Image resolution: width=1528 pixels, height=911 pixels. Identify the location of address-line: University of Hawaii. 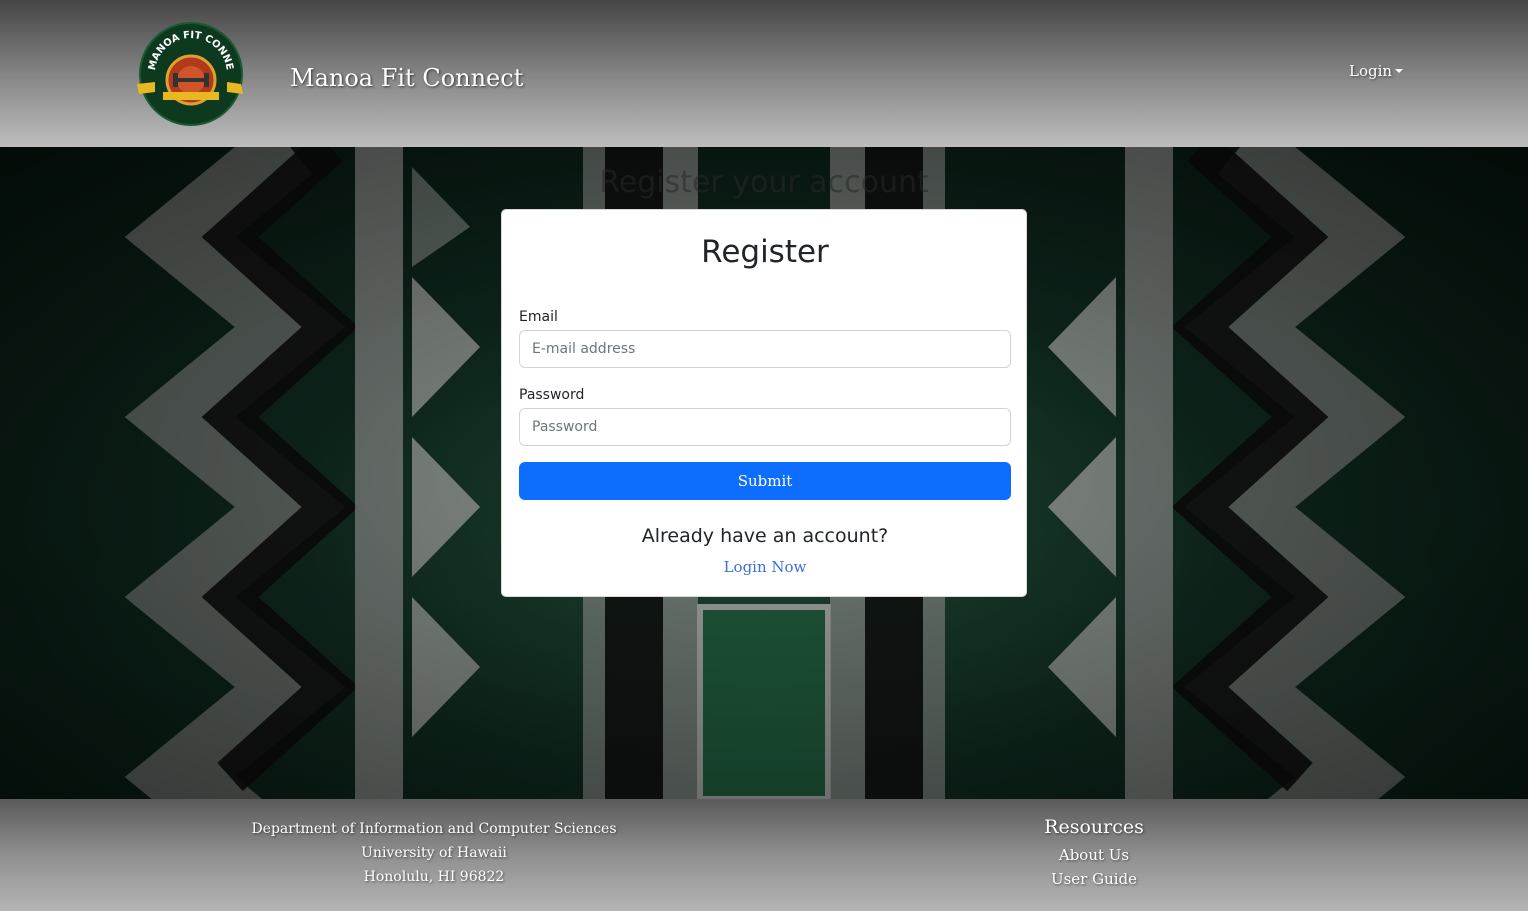
(434, 853).